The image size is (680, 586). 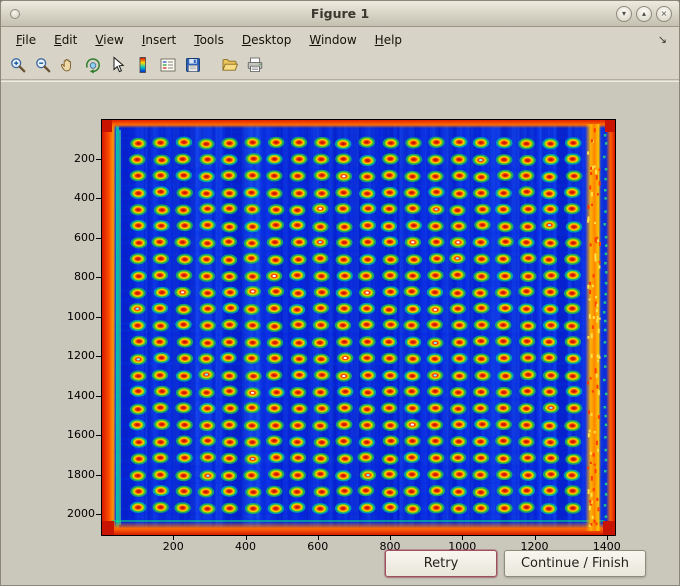 I want to click on window-controls: ▾ ▴ ×, so click(x=644, y=14).